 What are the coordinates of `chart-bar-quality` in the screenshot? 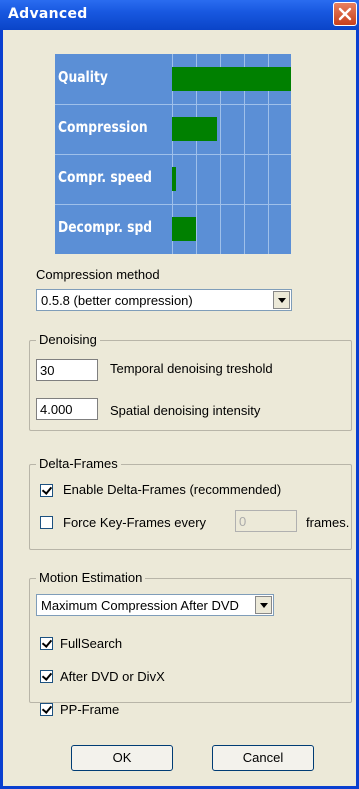 It's located at (231, 79).